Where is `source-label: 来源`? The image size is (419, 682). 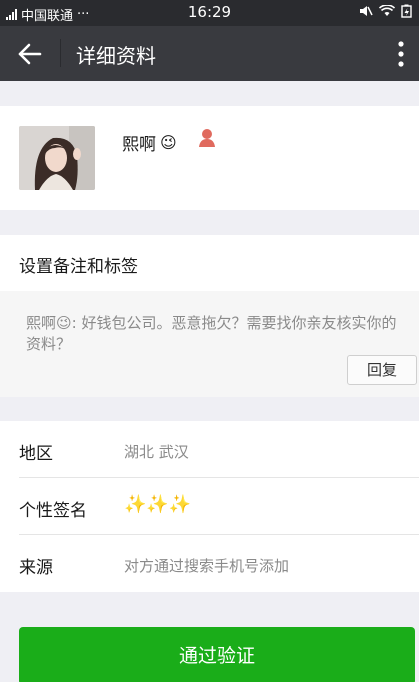 source-label: 来源 is located at coordinates (36, 568).